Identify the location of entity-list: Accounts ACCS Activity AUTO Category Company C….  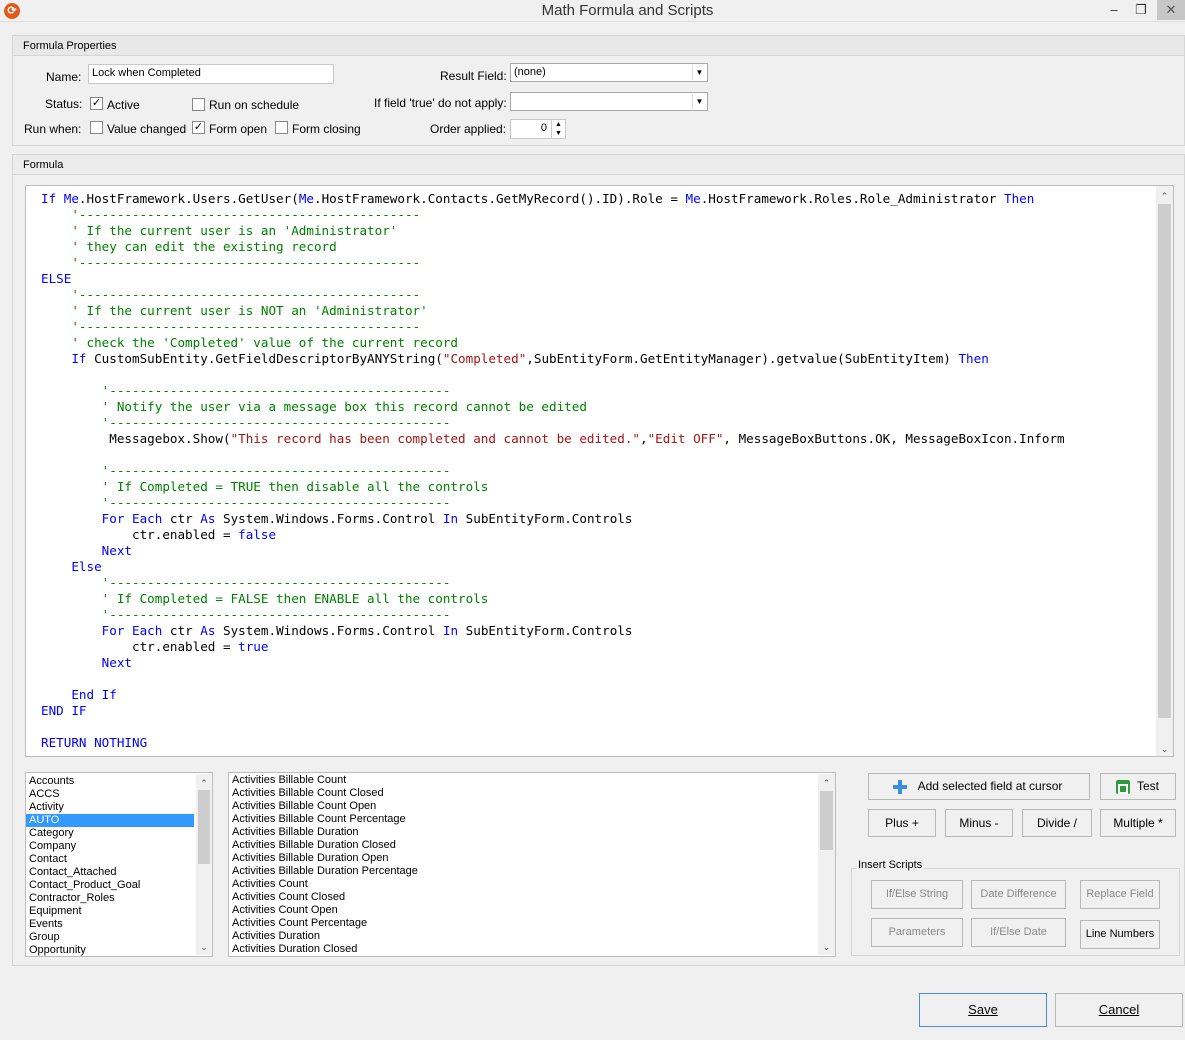
(119, 864).